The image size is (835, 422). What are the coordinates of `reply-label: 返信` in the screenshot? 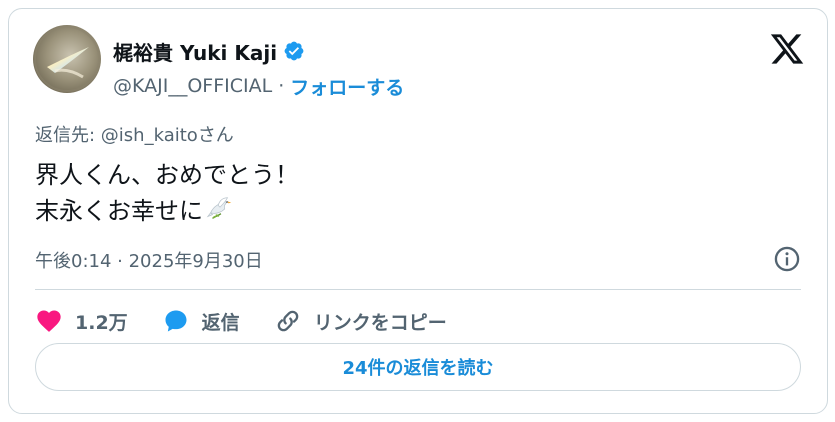 It's located at (220, 322).